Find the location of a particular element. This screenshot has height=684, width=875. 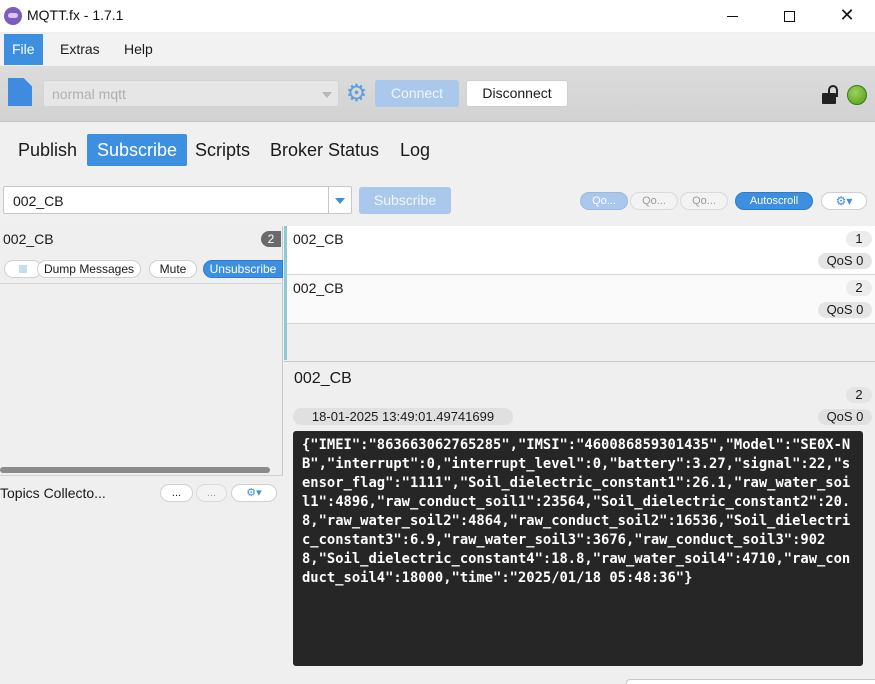

dump-messages-button: Dump Messages is located at coordinates (89, 269).